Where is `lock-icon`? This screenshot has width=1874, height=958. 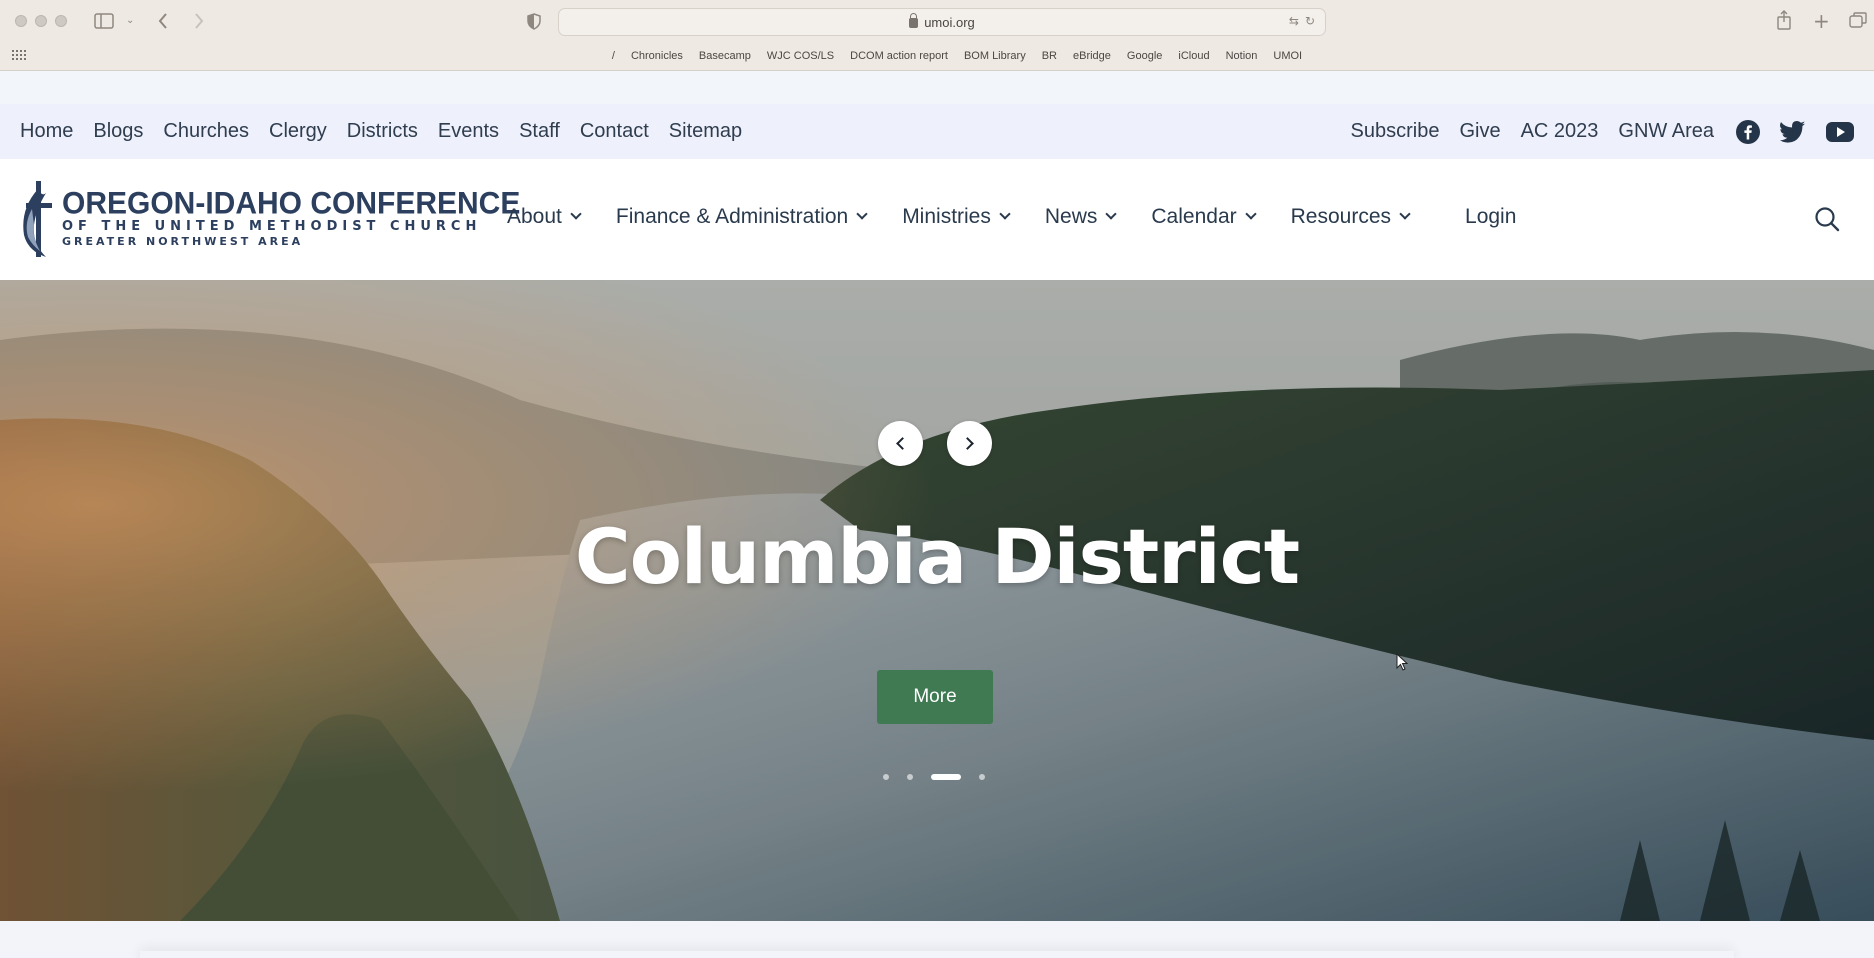
lock-icon is located at coordinates (914, 20).